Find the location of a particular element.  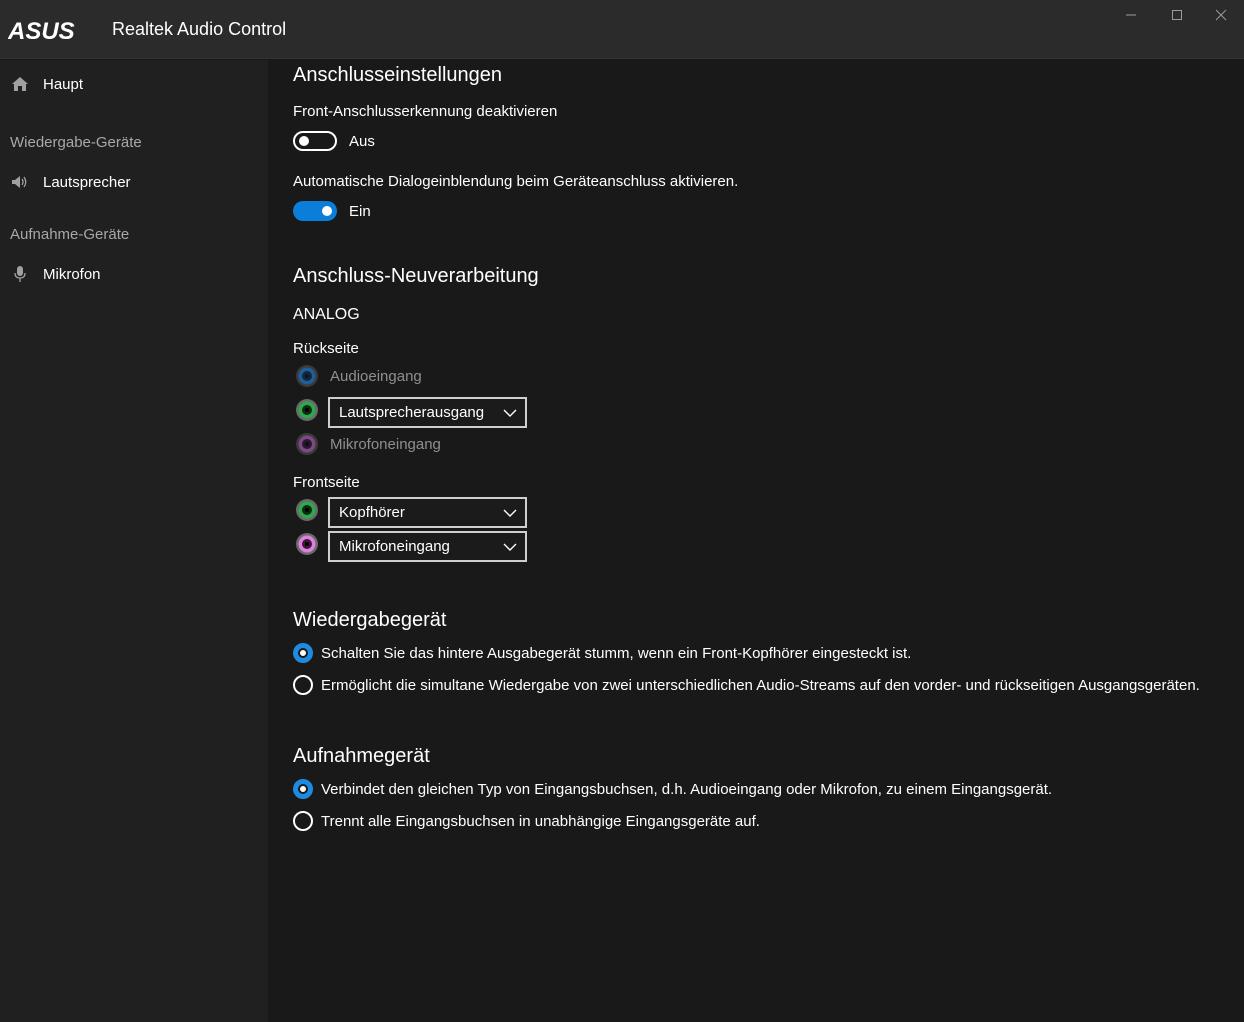

auto-popup-toggle is located at coordinates (315, 211).